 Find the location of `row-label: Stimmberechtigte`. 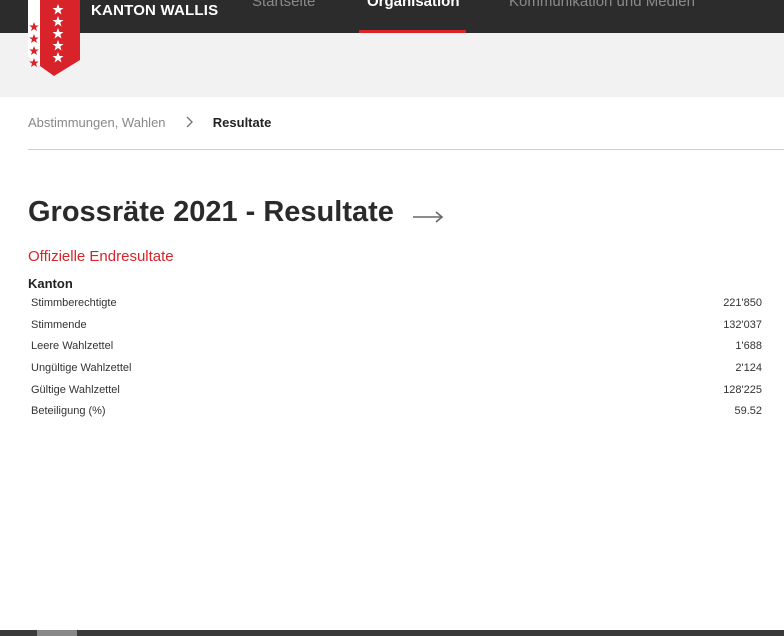

row-label: Stimmberechtigte is located at coordinates (74, 303).